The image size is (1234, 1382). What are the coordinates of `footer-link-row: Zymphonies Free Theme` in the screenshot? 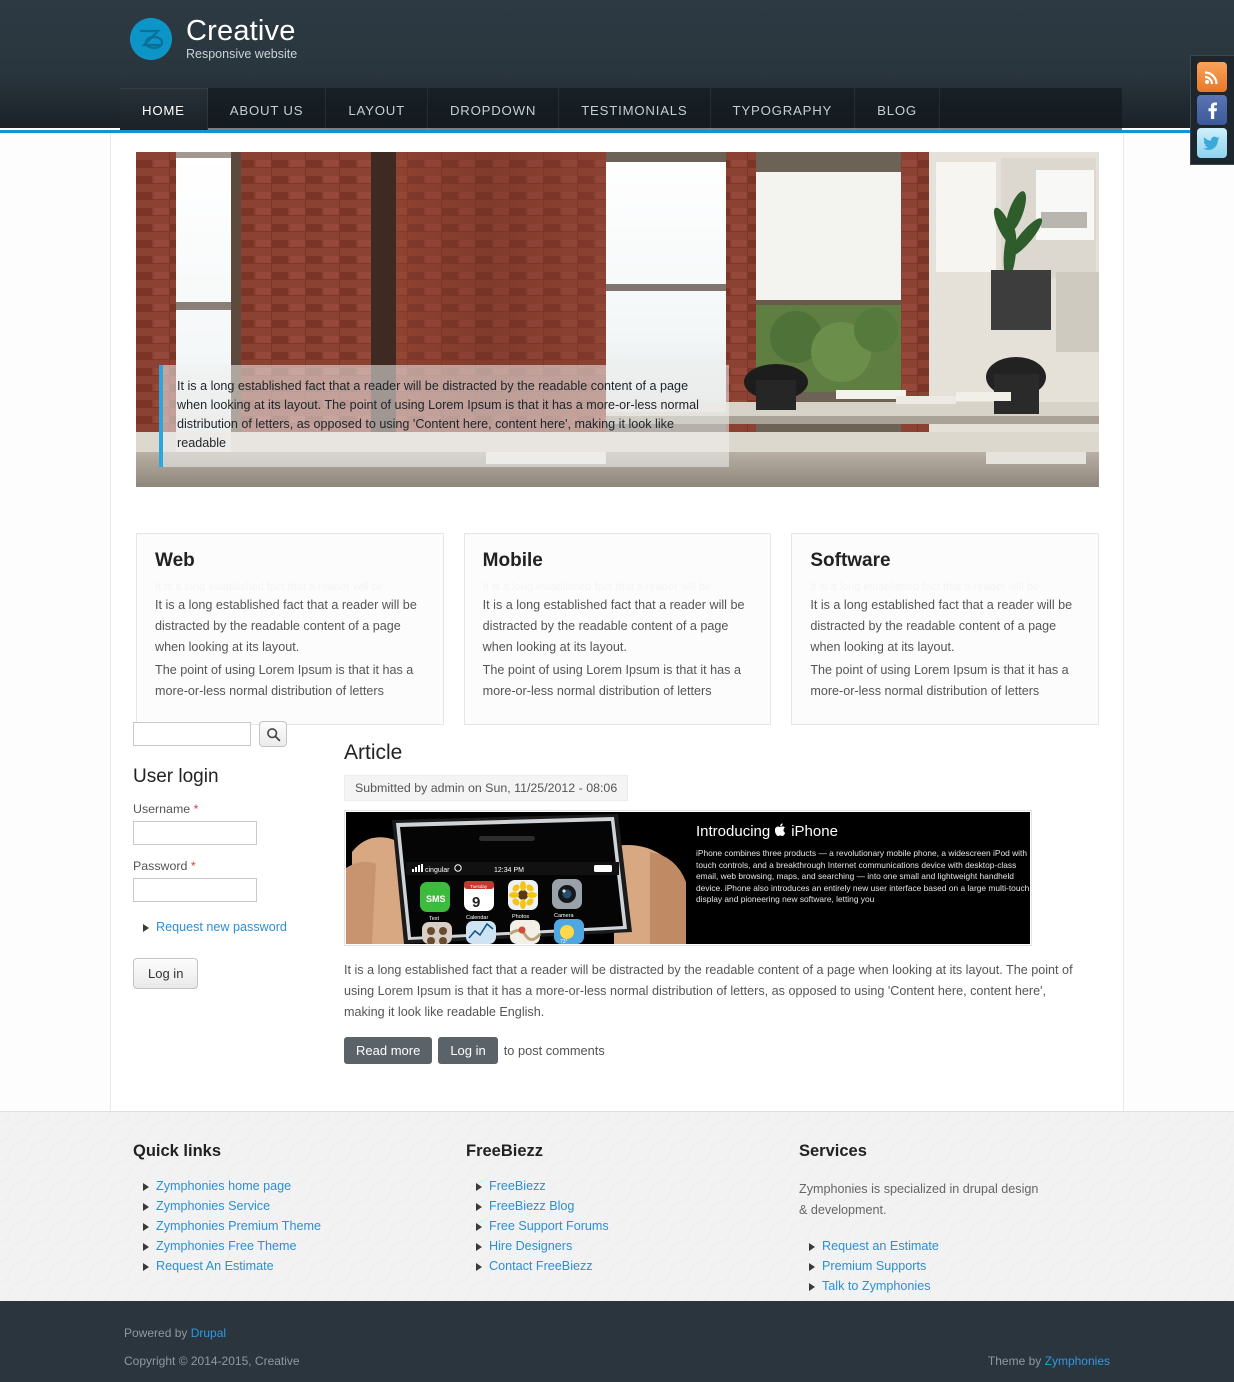 It's located at (288, 1246).